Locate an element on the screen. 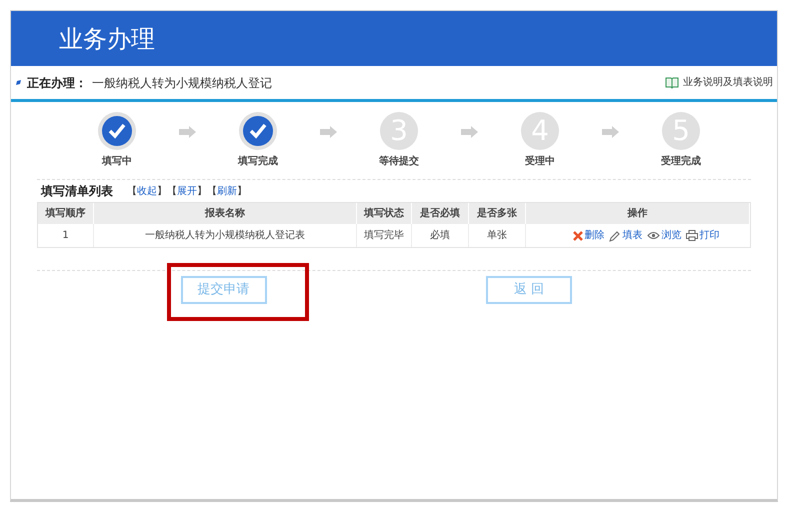  table-cell: 1 is located at coordinates (66, 235).